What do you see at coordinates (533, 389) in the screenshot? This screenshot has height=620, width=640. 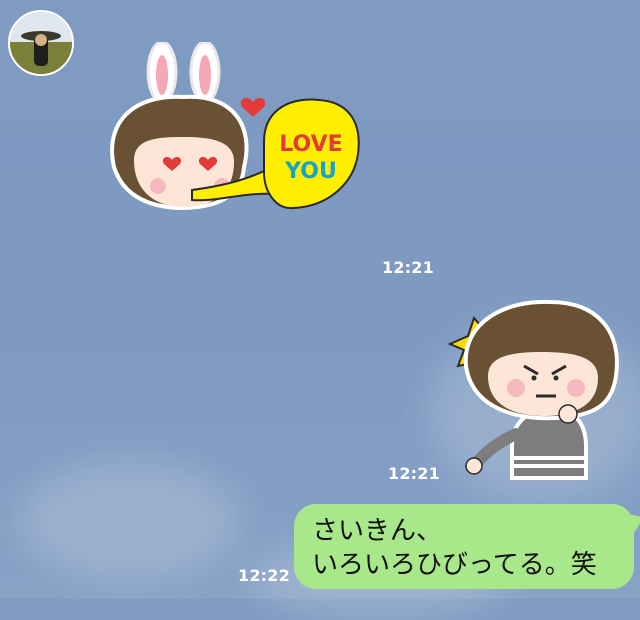 I see `sticker-girl-angry` at bounding box center [533, 389].